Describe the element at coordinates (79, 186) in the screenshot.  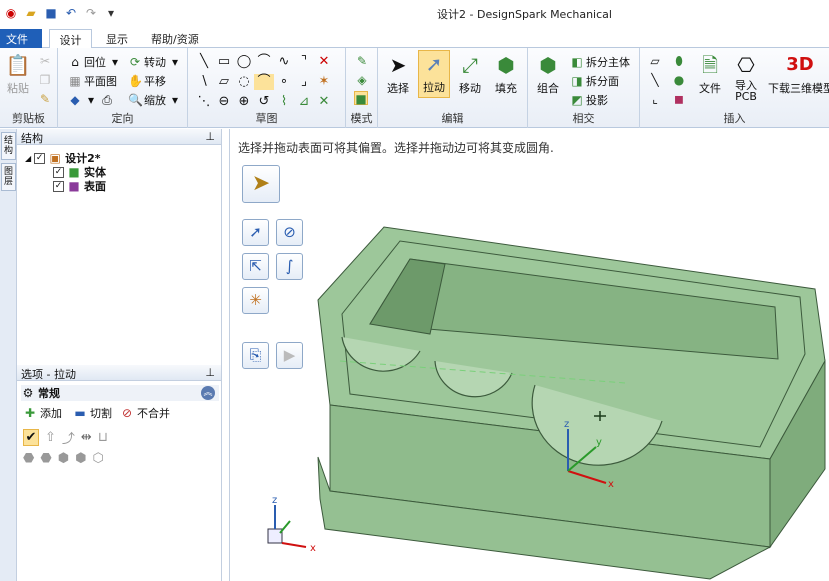
I see `tree-item-surface: ✓ ■ 表面` at that location.